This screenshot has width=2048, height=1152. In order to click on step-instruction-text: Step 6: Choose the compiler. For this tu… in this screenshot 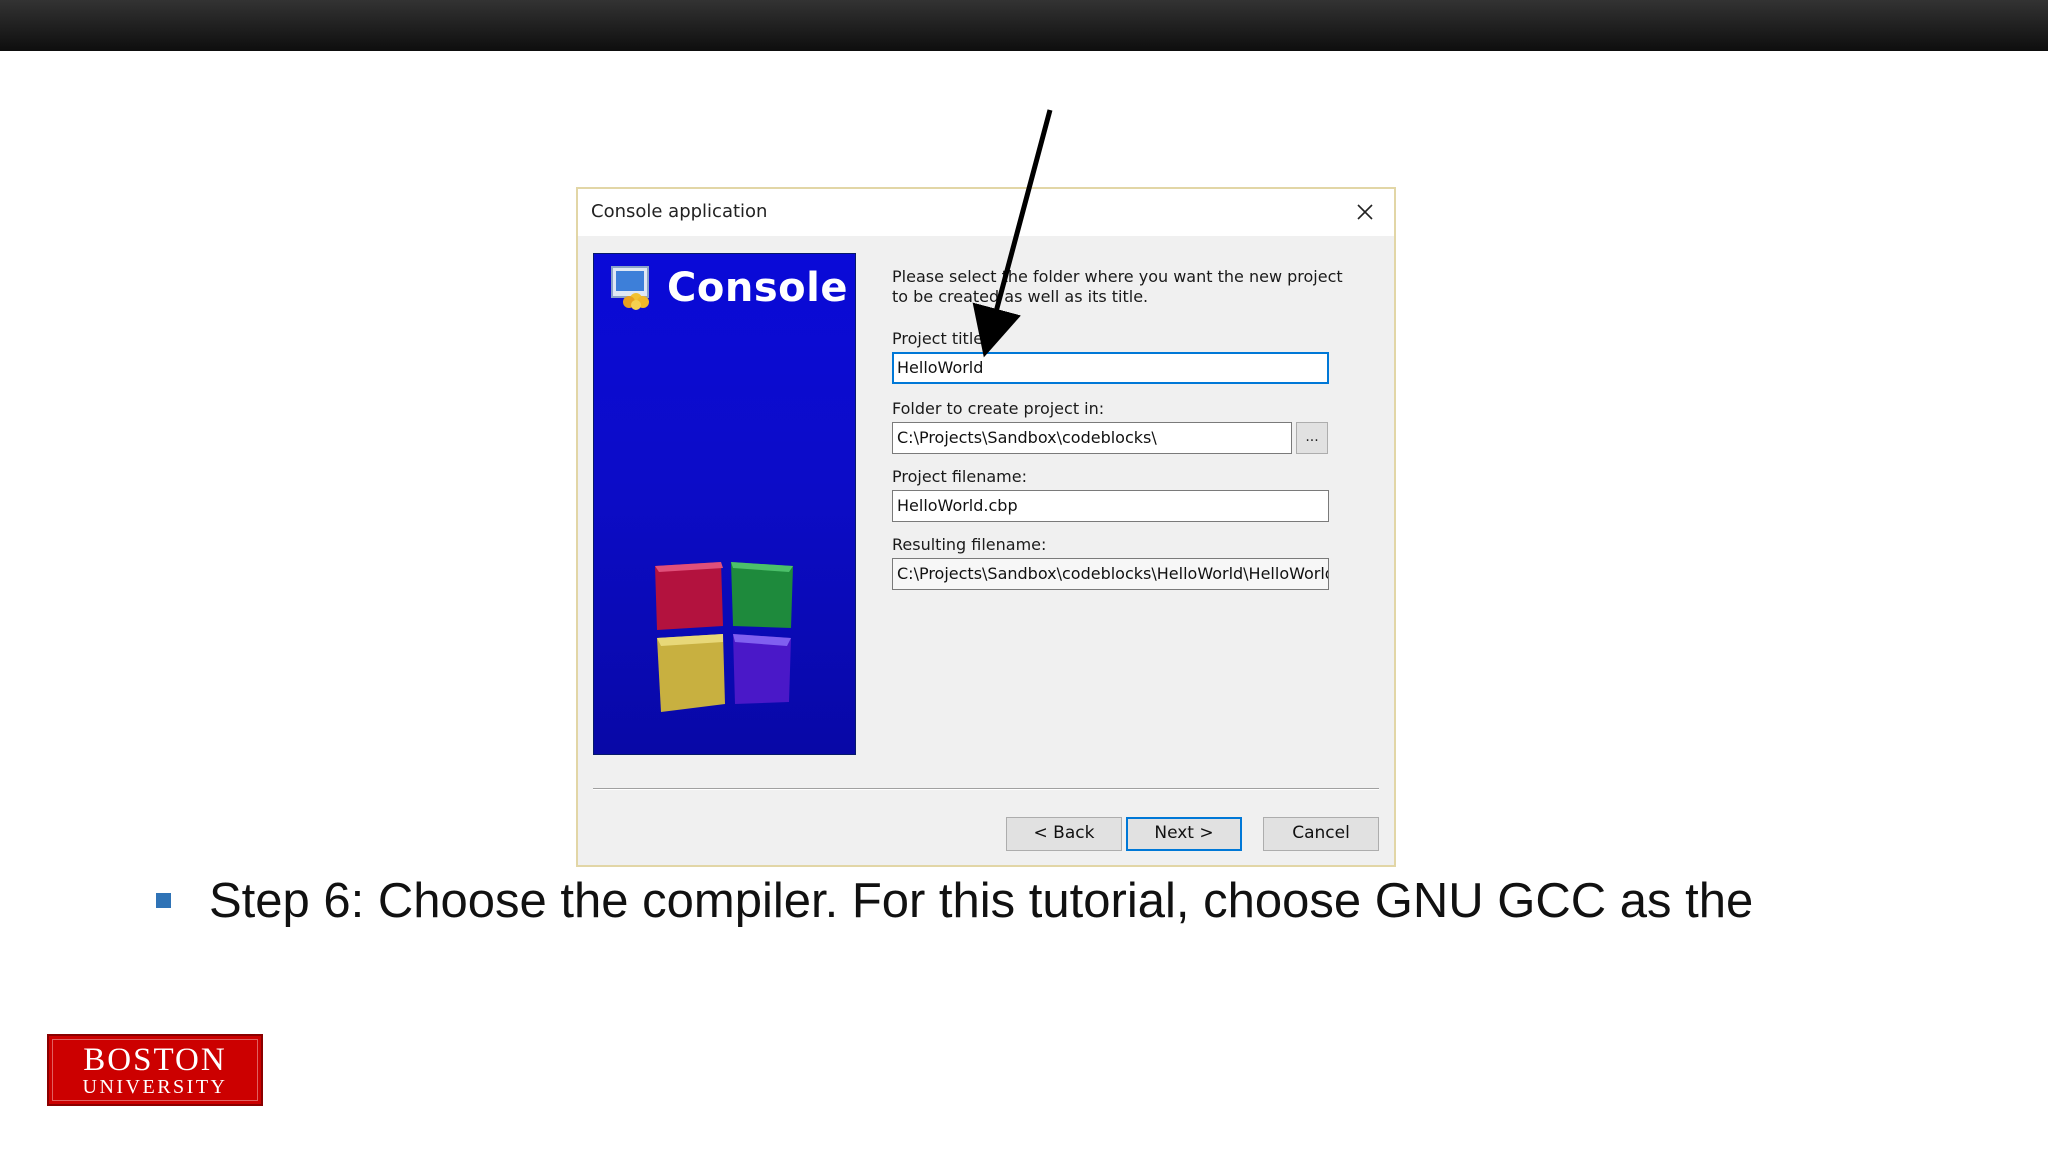, I will do `click(981, 901)`.